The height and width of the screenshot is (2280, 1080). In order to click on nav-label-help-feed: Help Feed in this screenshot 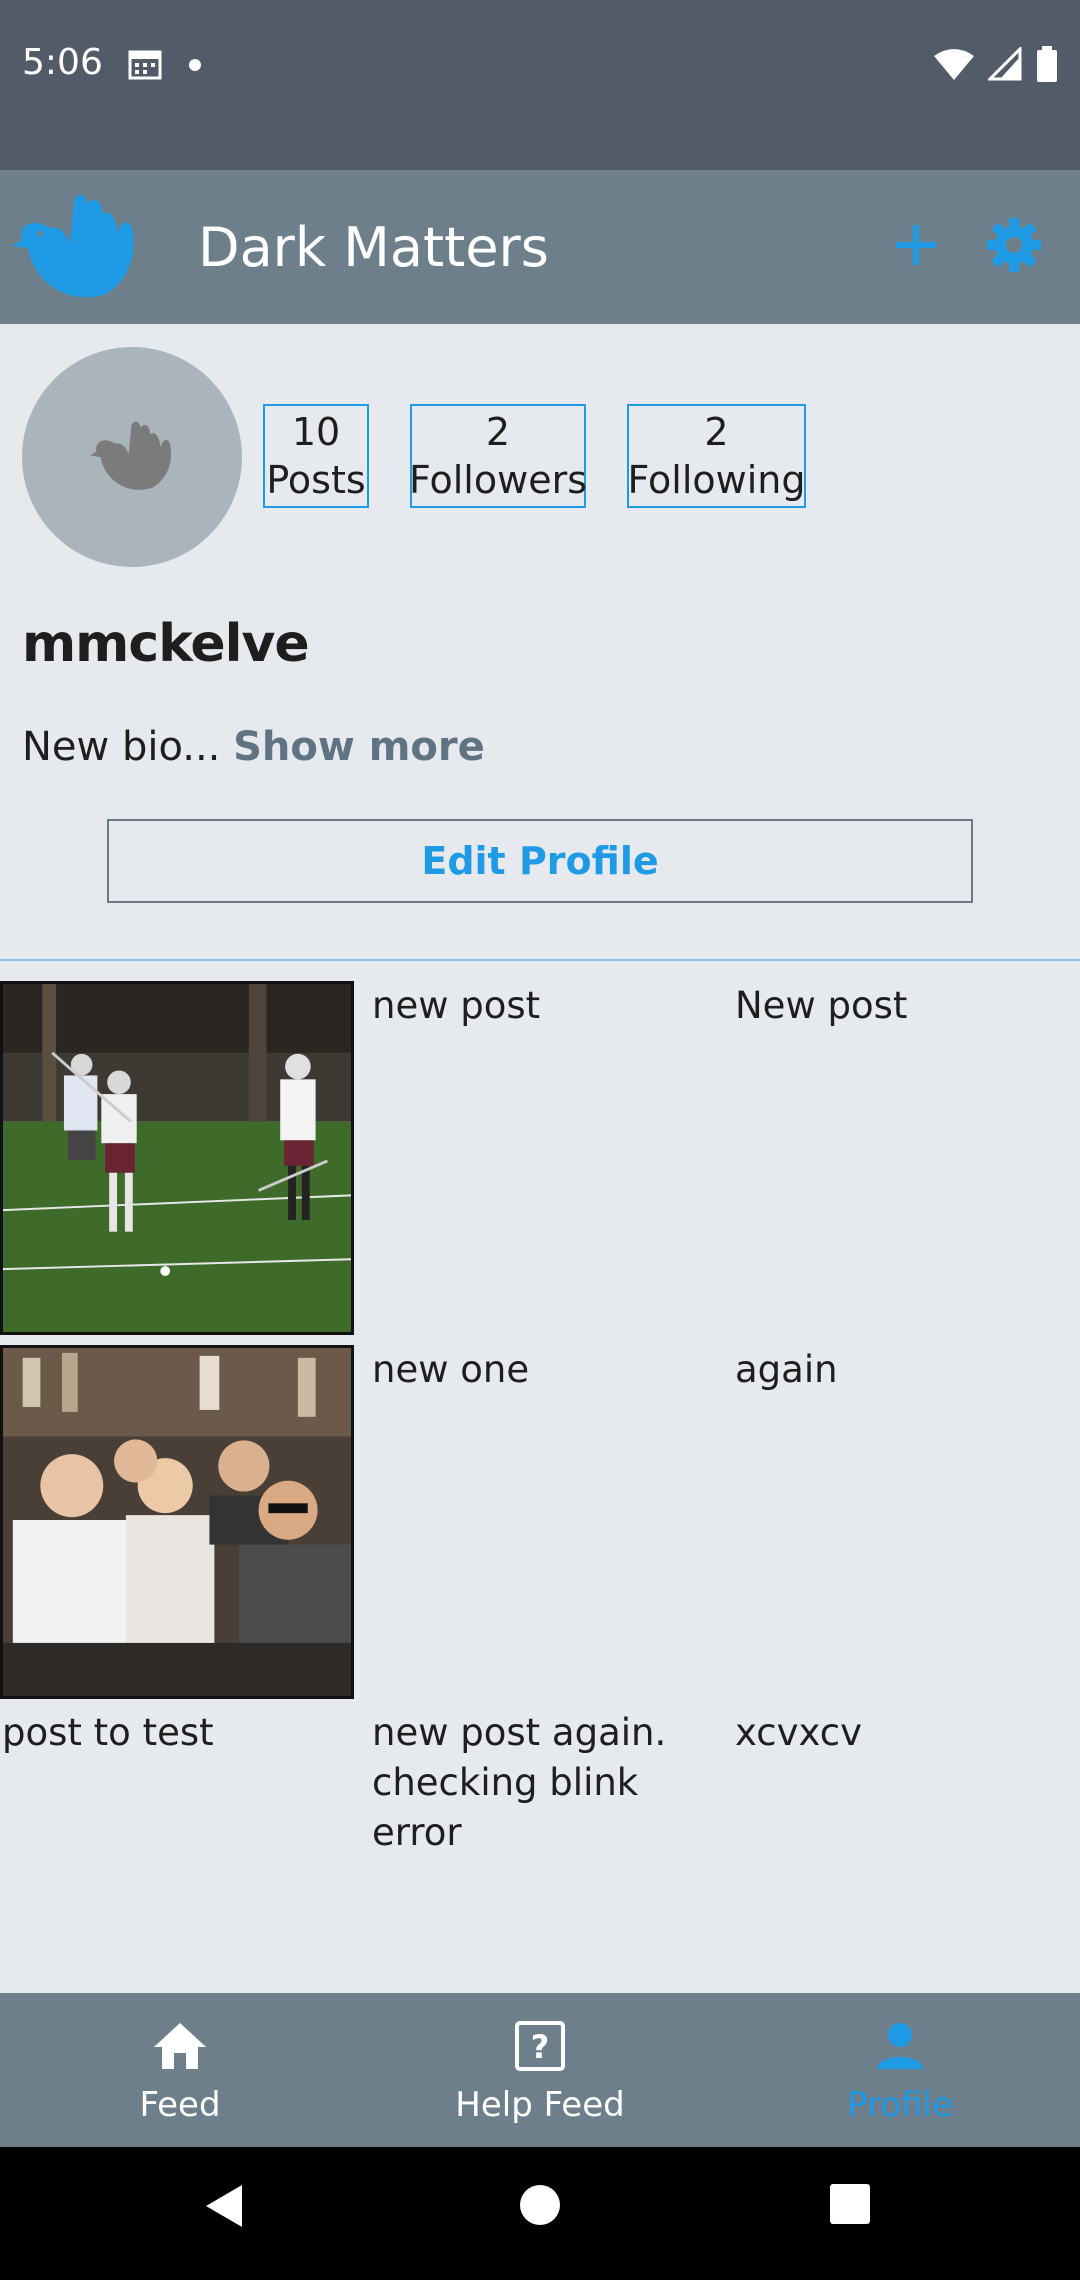, I will do `click(540, 2105)`.